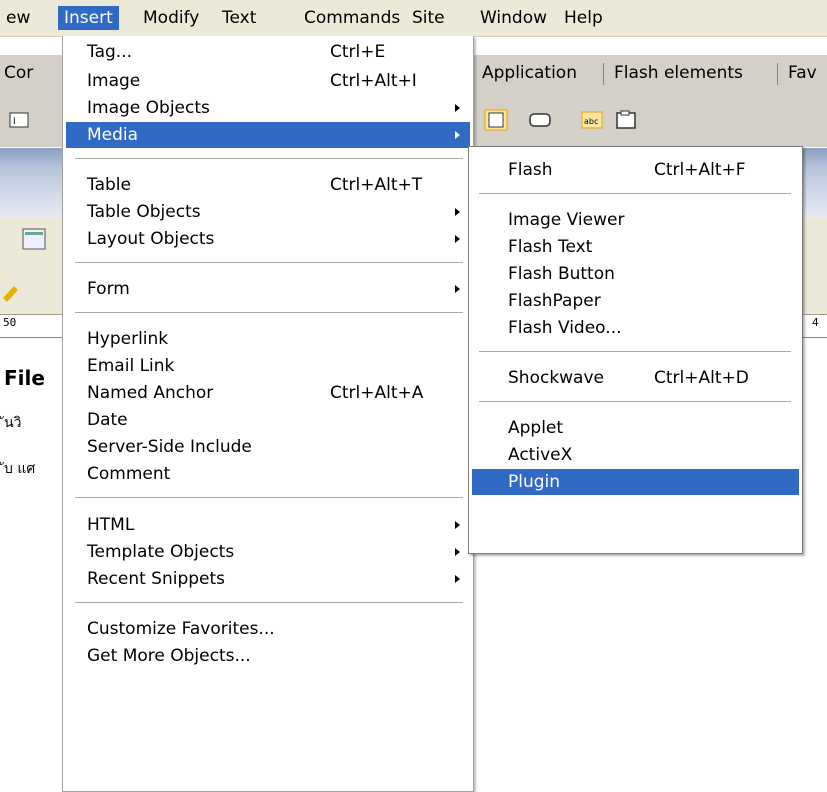 Image resolution: width=827 pixels, height=792 pixels. What do you see at coordinates (268, 135) in the screenshot?
I see `menu-item-media: Media` at bounding box center [268, 135].